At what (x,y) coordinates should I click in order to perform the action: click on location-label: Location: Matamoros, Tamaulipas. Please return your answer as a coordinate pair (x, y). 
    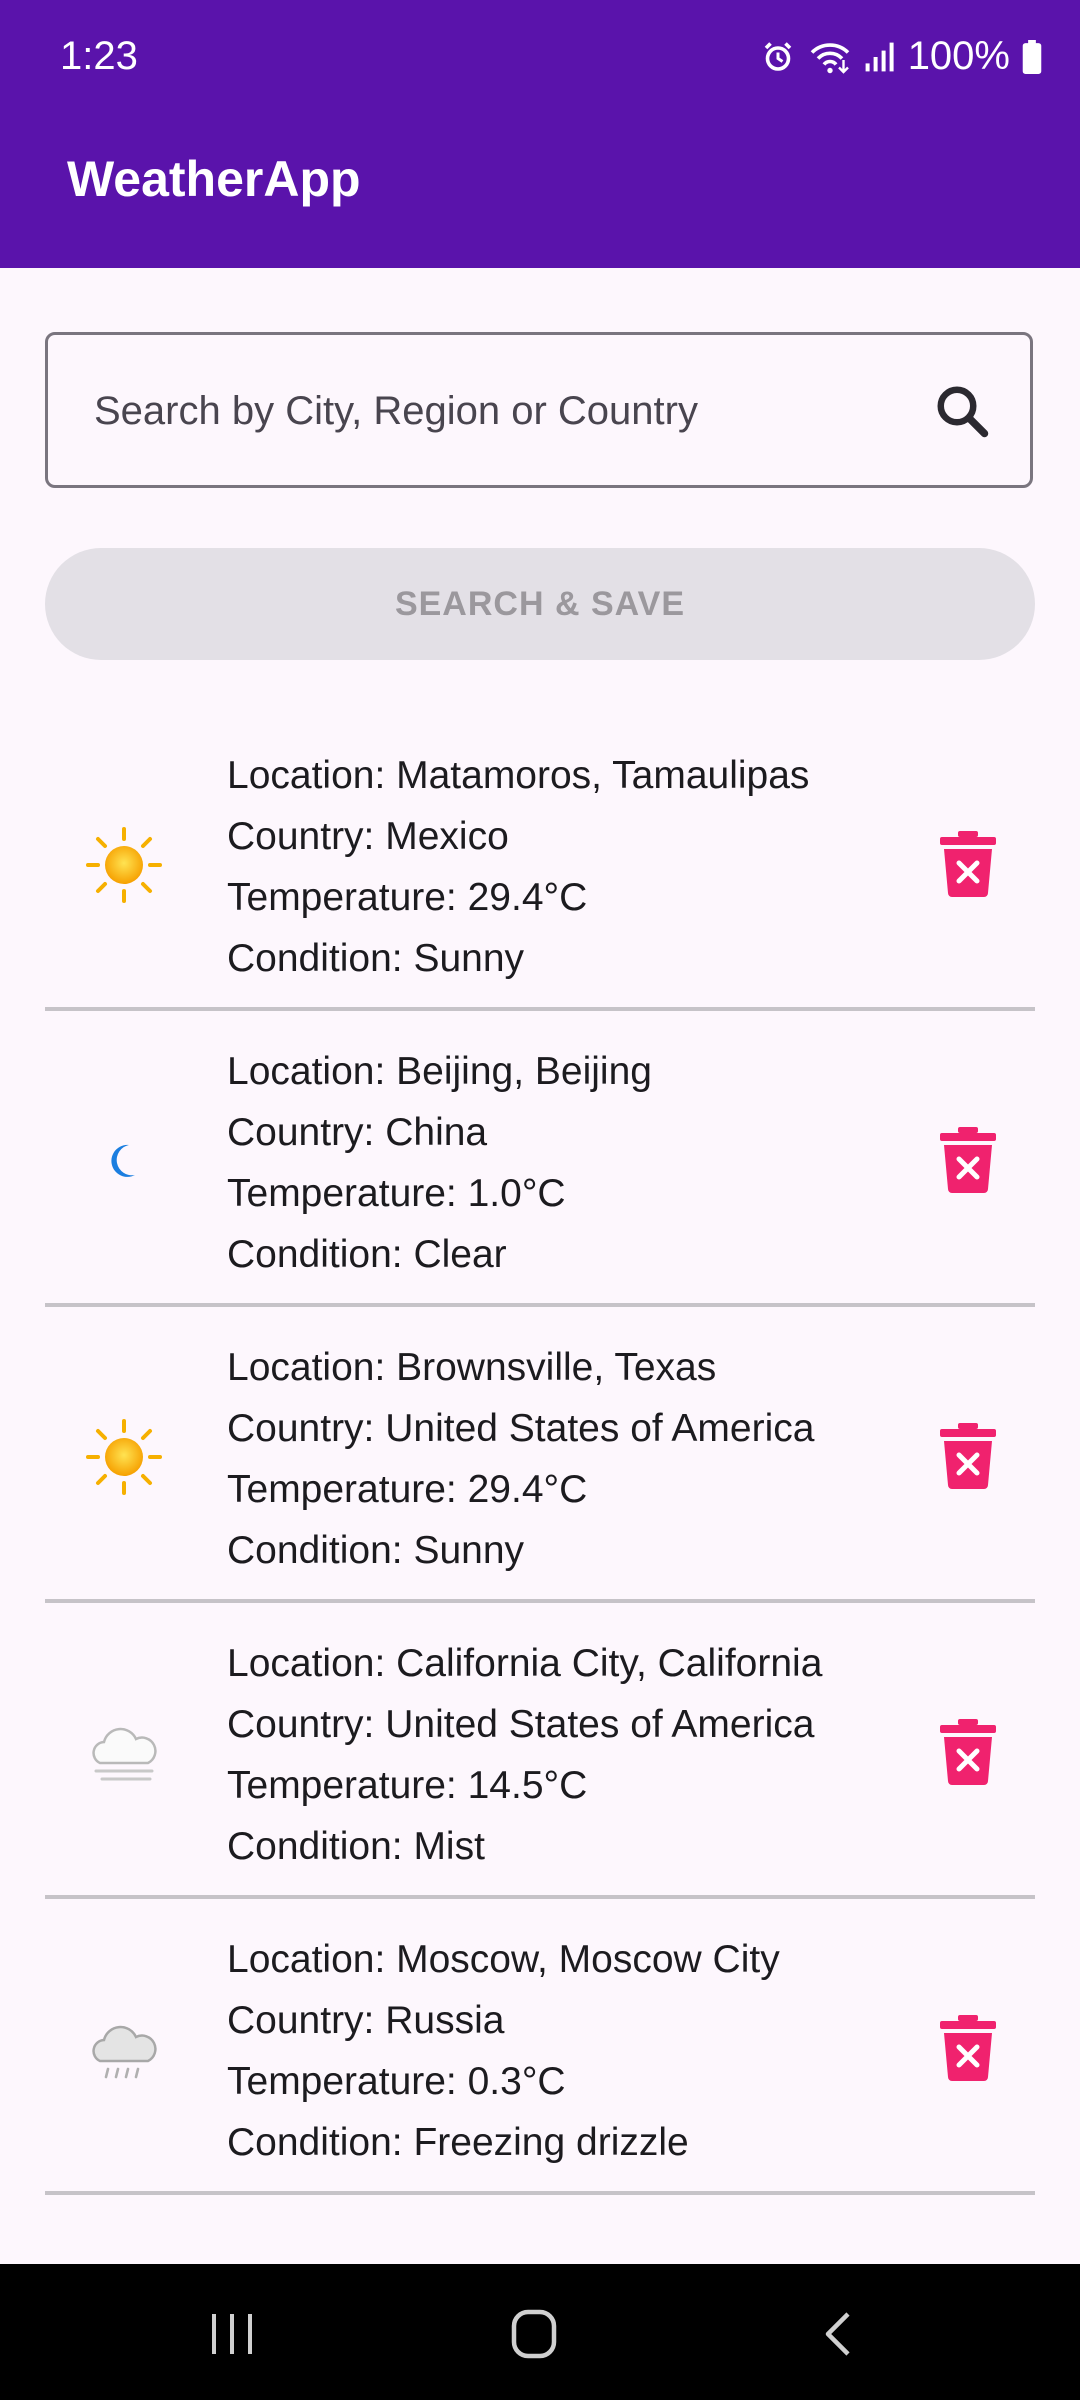
    Looking at the image, I should click on (518, 775).